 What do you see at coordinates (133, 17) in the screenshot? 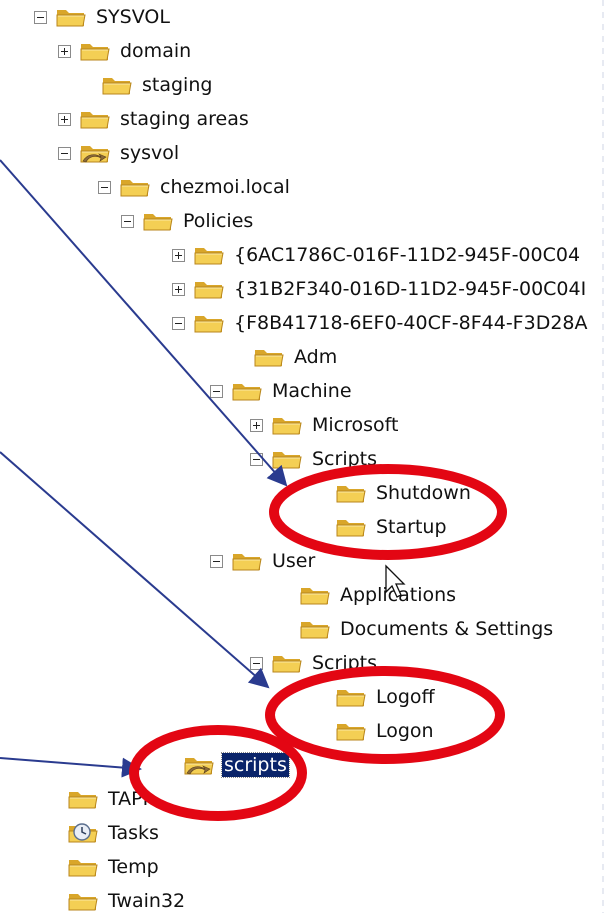
I see `tree-item-label: SYSVOL` at bounding box center [133, 17].